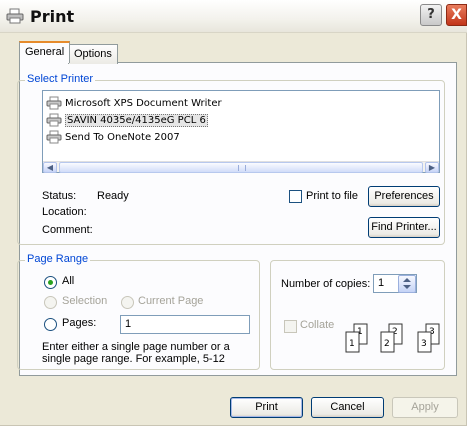  I want to click on title-bar: Print ? X, so click(233, 16).